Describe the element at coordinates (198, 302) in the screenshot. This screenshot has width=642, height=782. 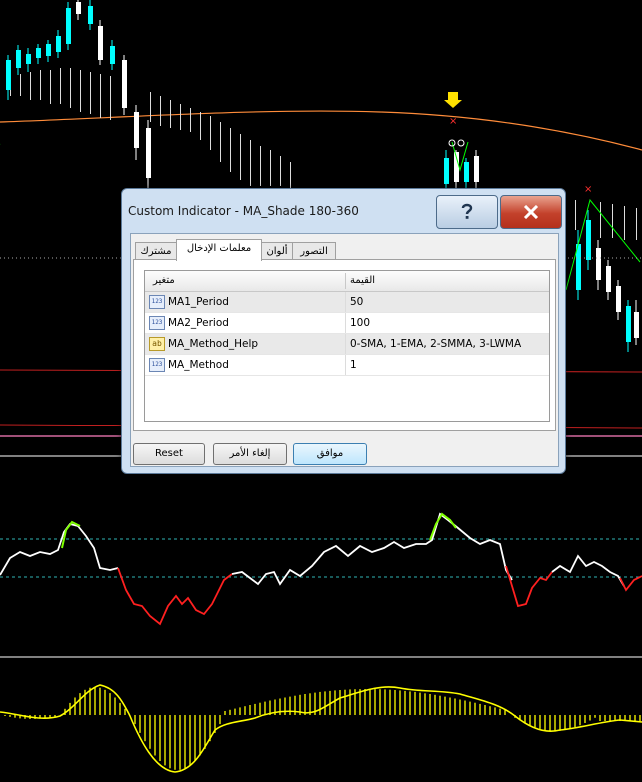
I see `param-name: MA1_Period` at that location.